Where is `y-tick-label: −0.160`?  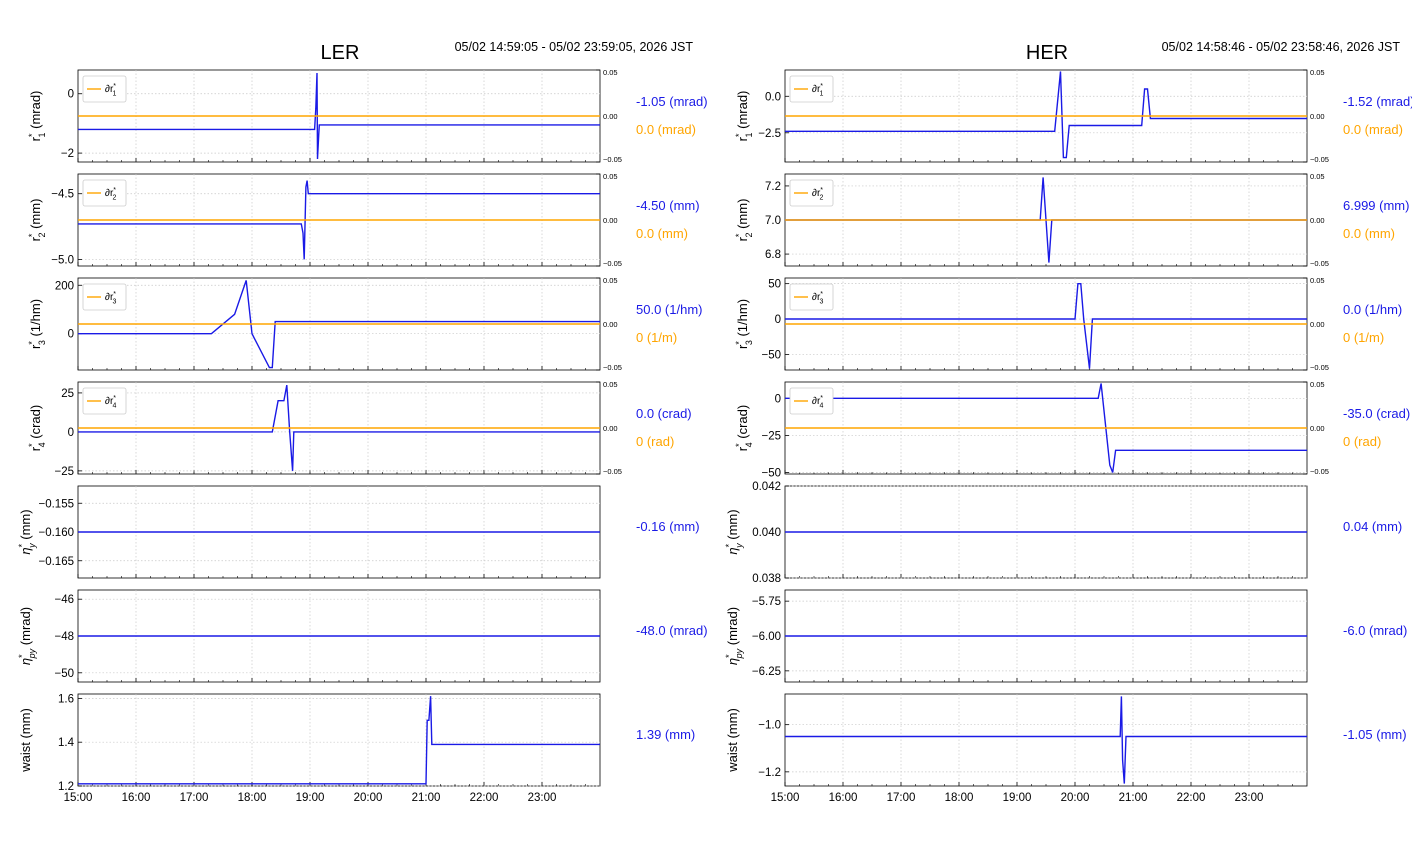 y-tick-label: −0.160 is located at coordinates (57, 533).